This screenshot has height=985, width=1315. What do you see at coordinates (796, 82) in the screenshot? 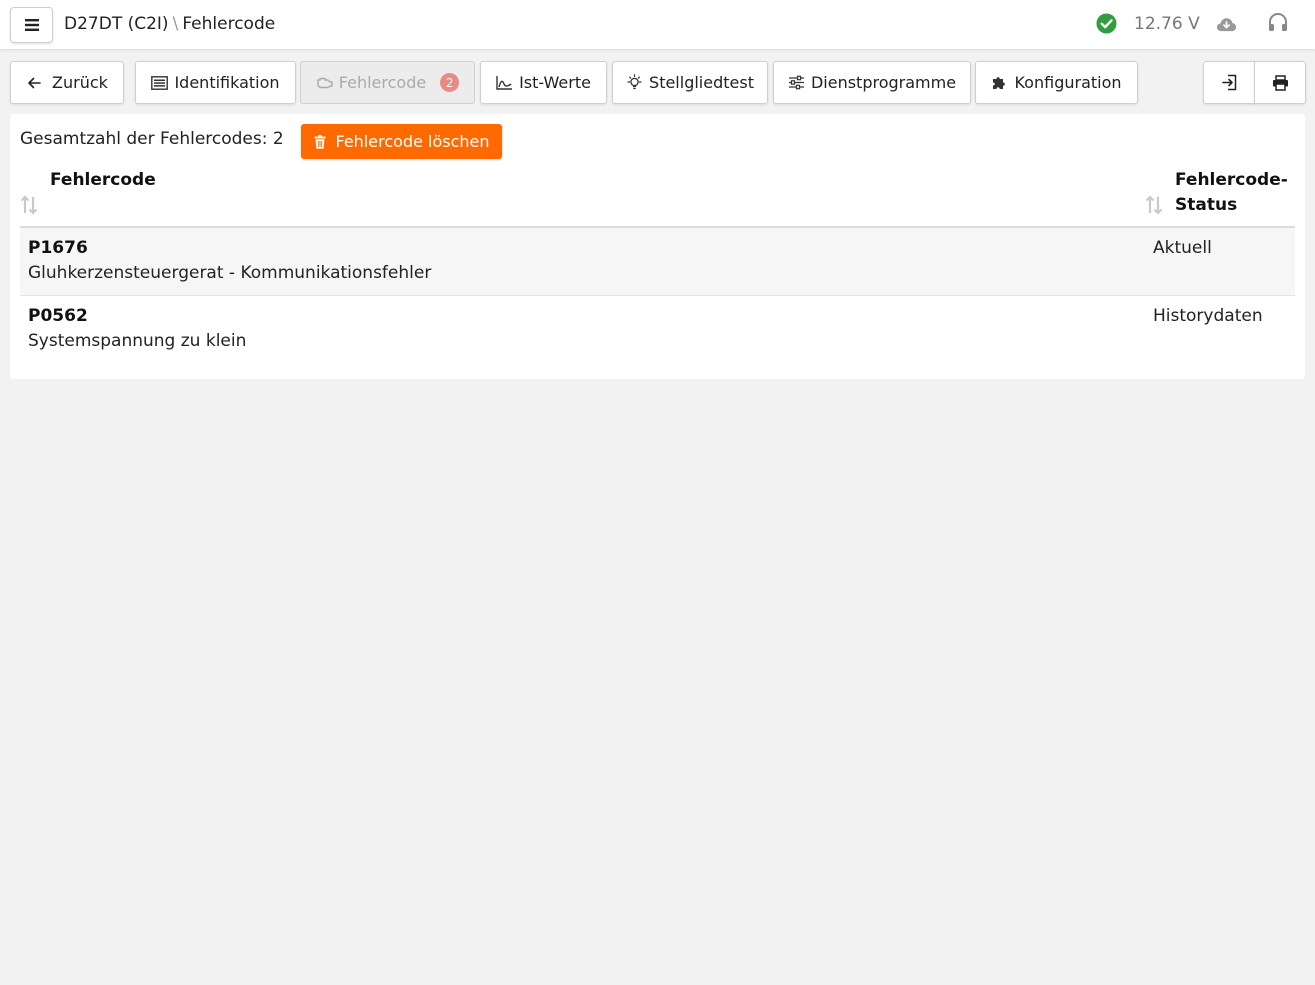
I see `sliders-icon` at bounding box center [796, 82].